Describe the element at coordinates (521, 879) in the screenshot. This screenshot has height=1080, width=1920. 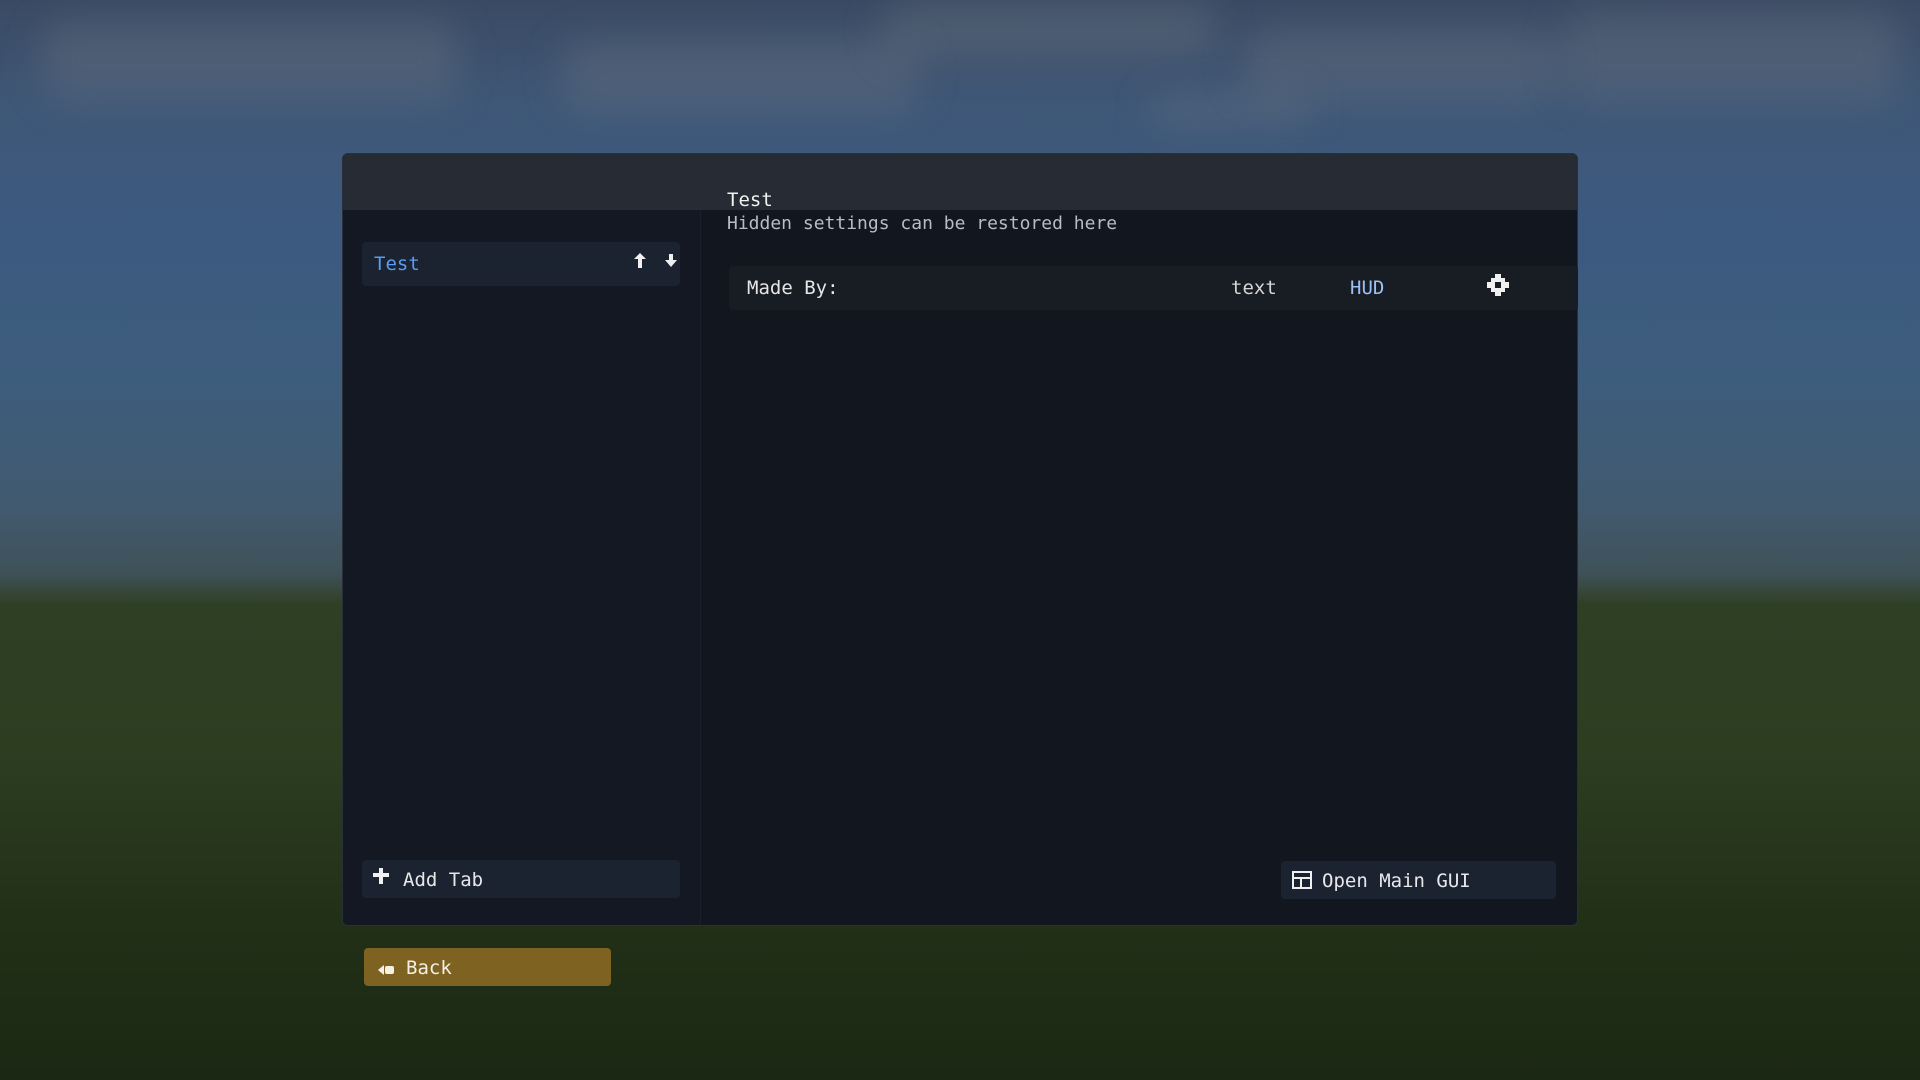
I see `add-tab-button: Add Tab` at that location.